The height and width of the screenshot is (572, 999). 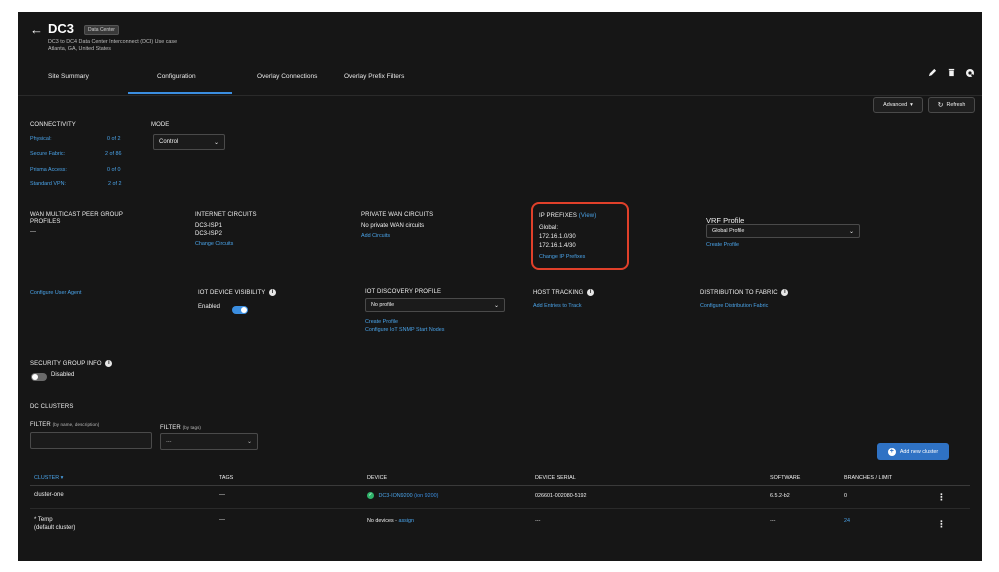 What do you see at coordinates (36, 29) in the screenshot?
I see `back-arrow-icon: ←` at bounding box center [36, 29].